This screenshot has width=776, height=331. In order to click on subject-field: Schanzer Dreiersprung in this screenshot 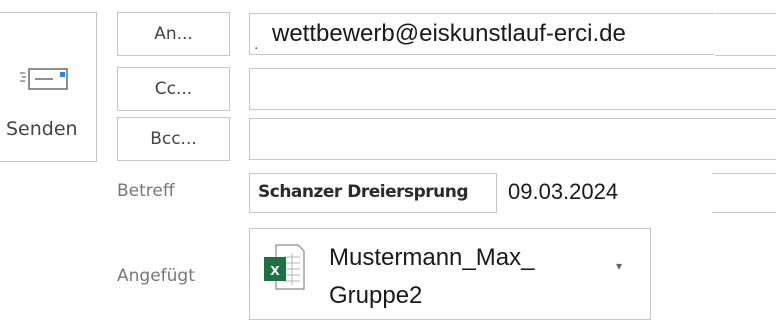, I will do `click(373, 193)`.